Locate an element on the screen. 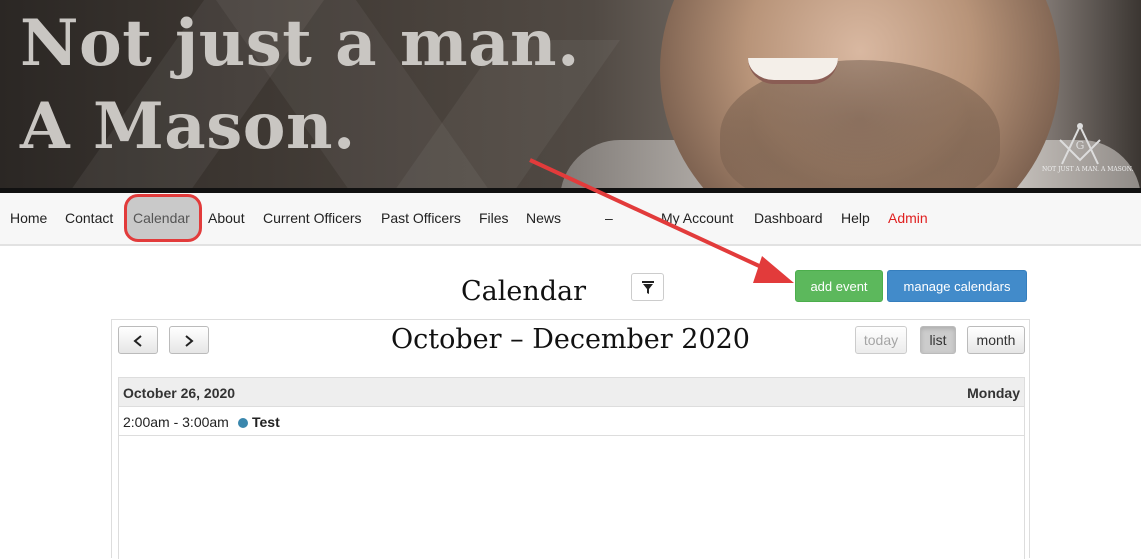 The width and height of the screenshot is (1141, 559). nav-item-current-officers: Current Officers is located at coordinates (312, 218).